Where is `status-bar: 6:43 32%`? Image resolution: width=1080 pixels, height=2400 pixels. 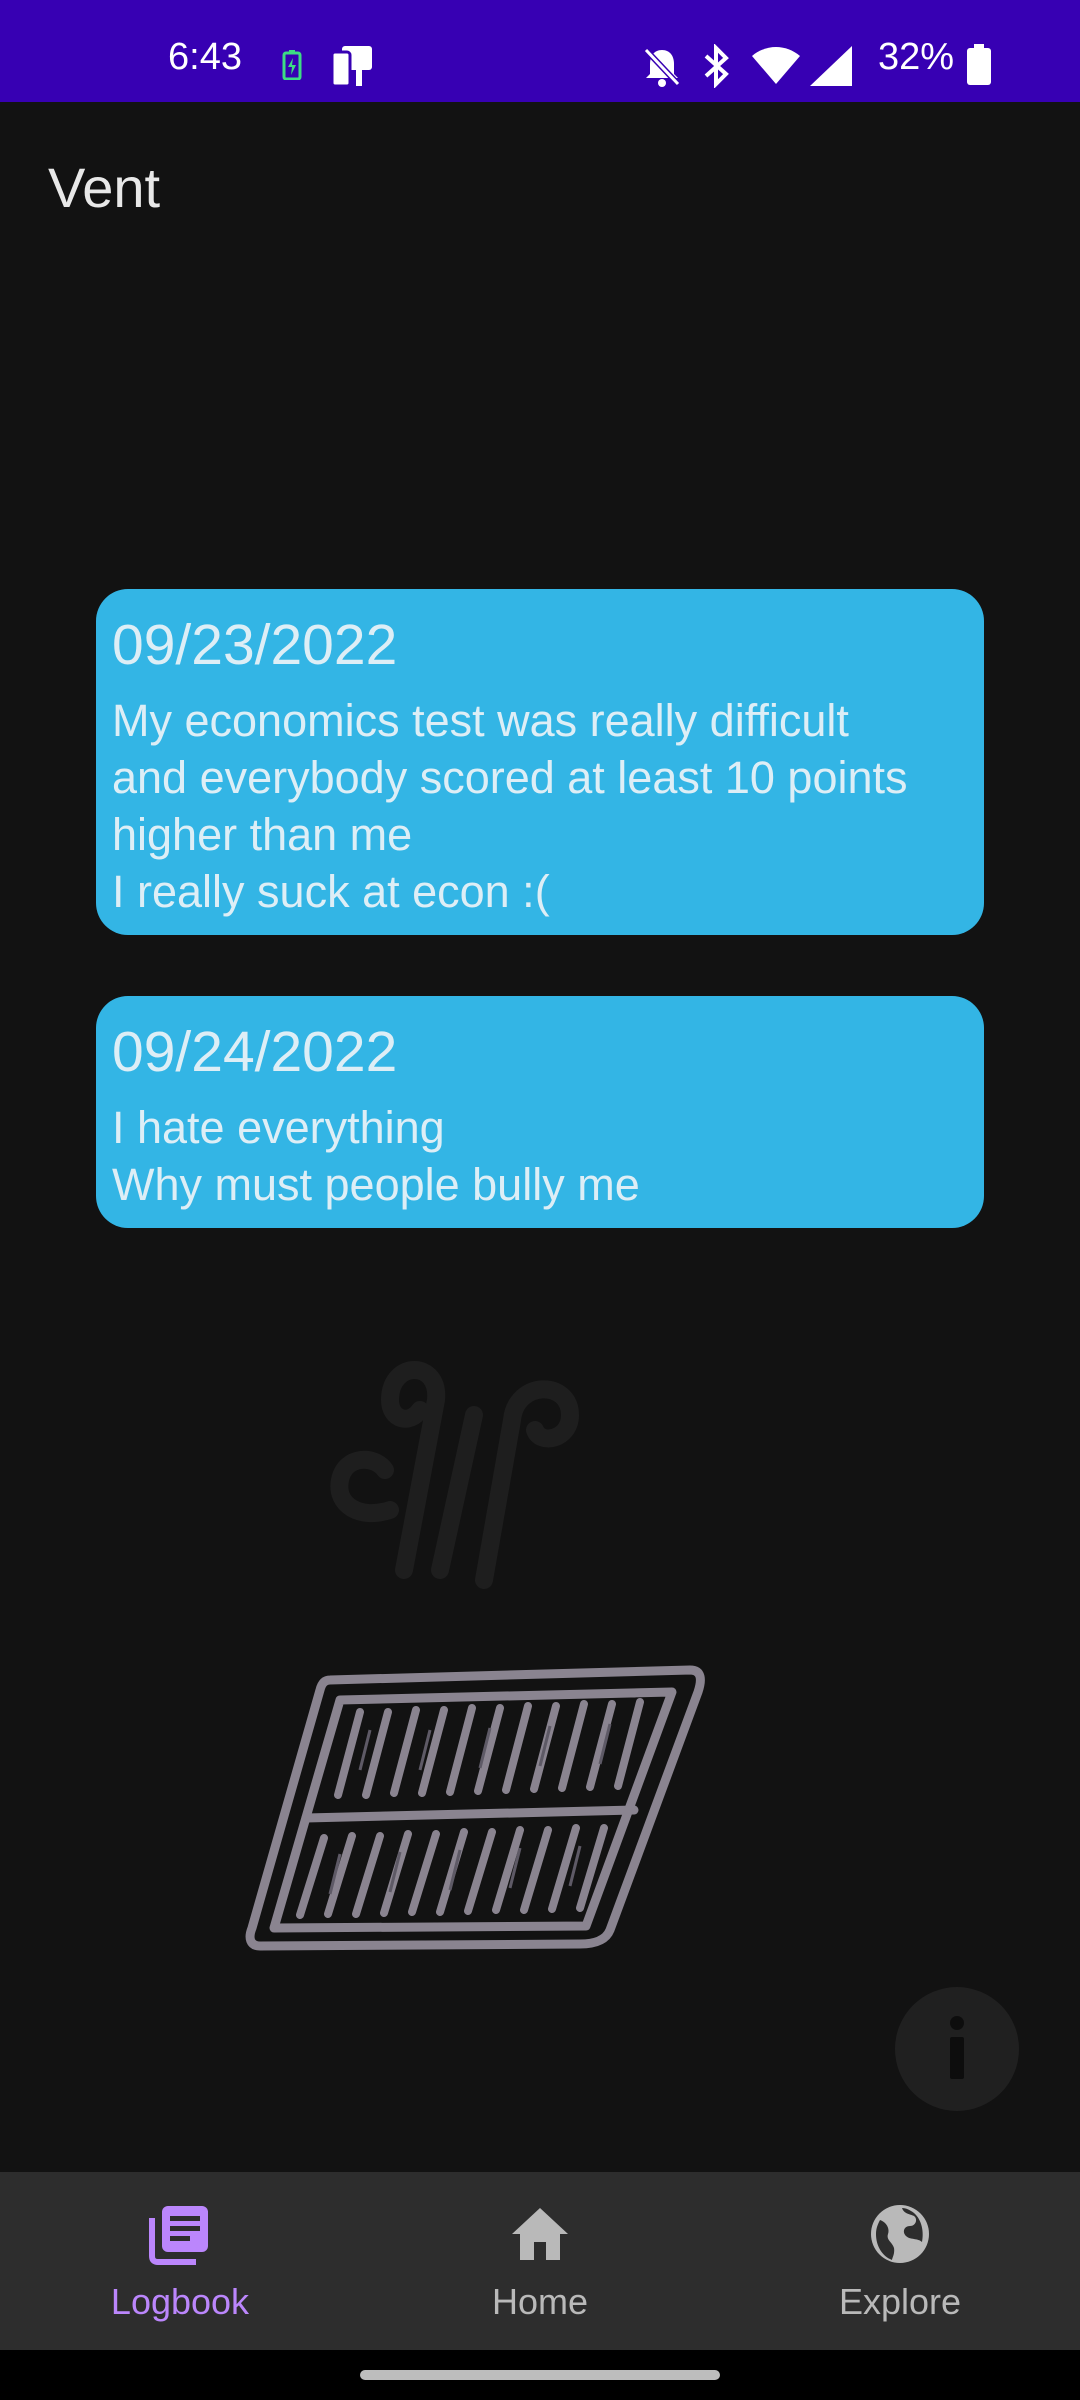
status-bar: 6:43 32% is located at coordinates (540, 51).